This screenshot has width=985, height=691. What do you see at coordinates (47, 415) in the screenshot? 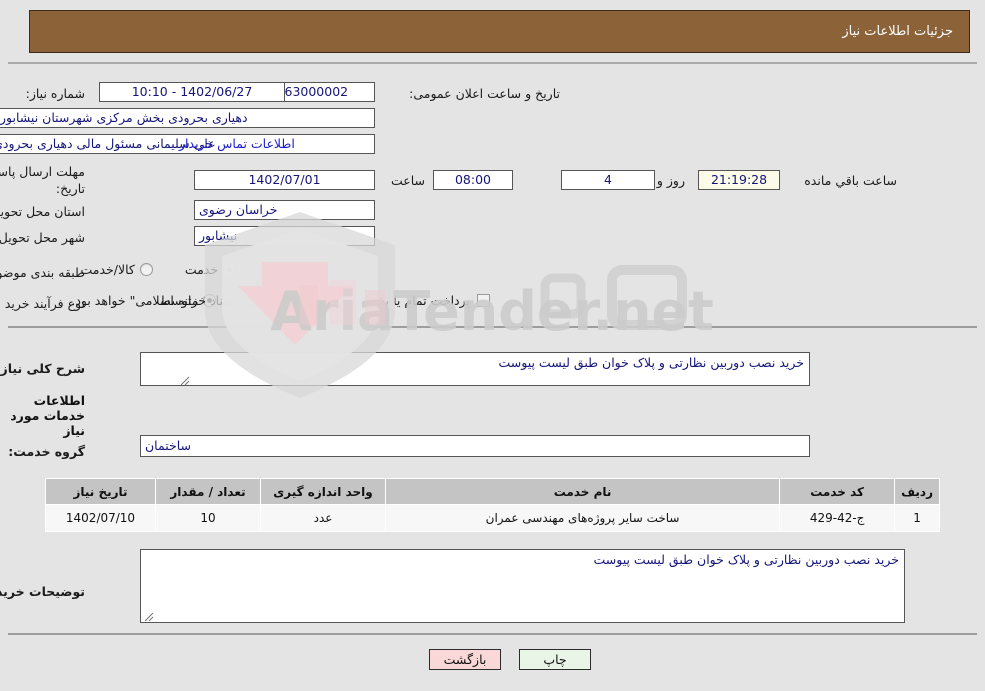
I see `services-section-heading: اطلاعات خدمات مورد نیاز` at bounding box center [47, 415].